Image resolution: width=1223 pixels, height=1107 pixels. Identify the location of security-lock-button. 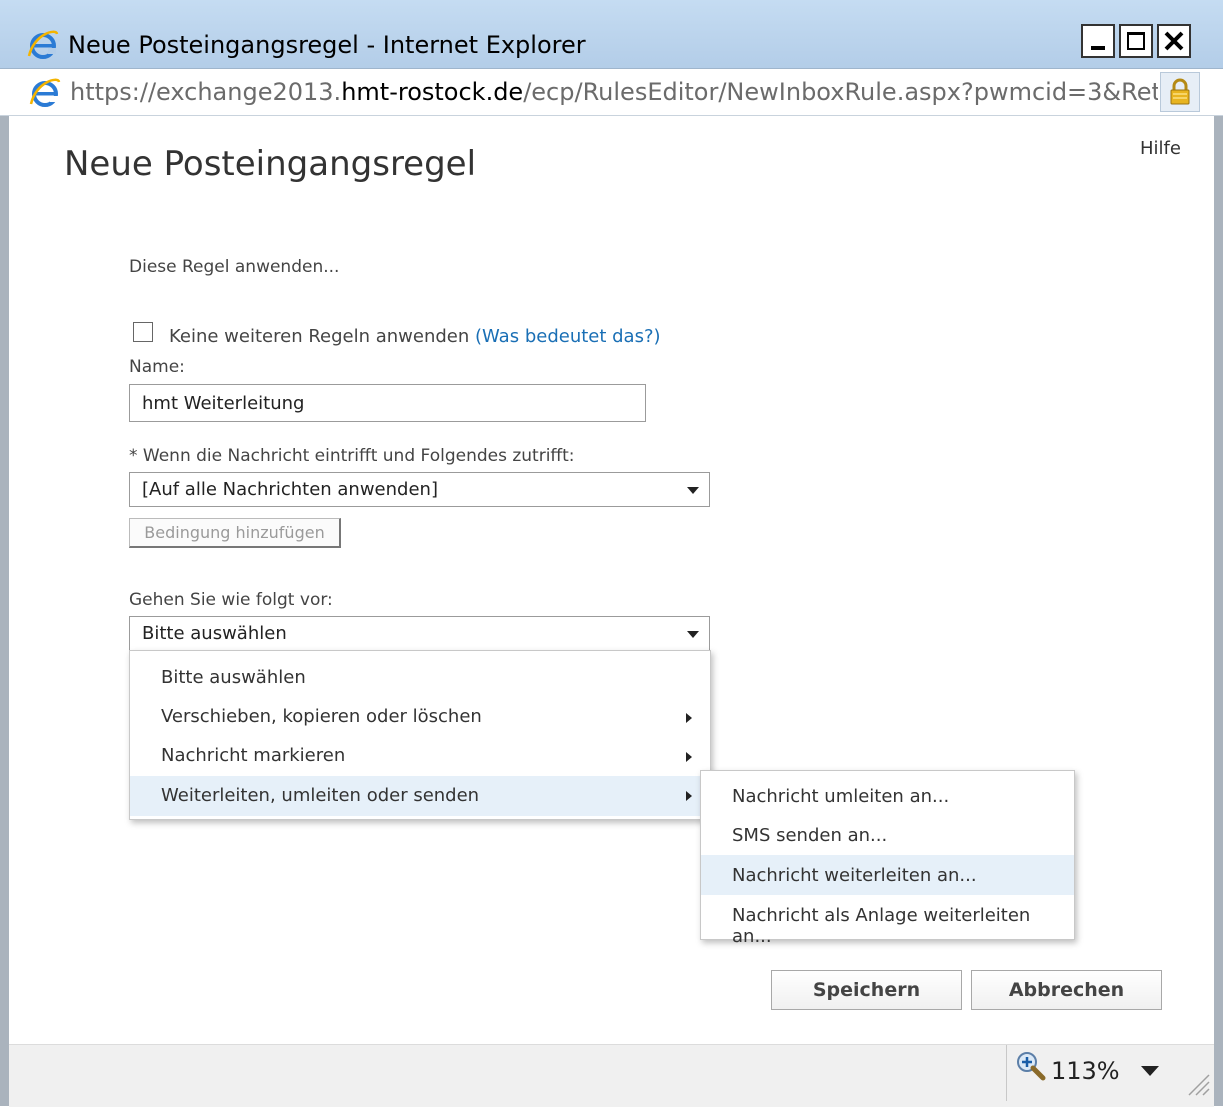
(1180, 92).